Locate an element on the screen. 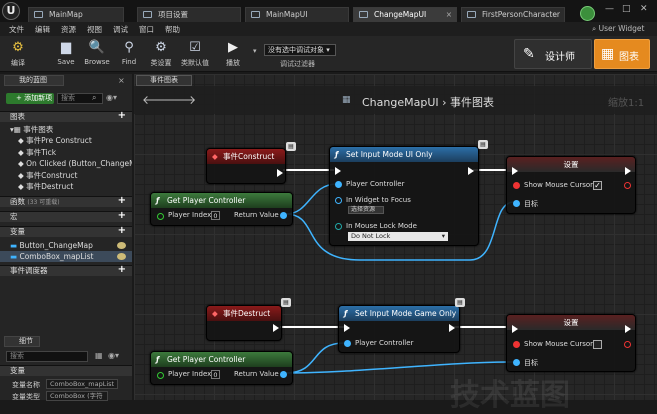 Image resolution: width=657 pixels, height=414 pixels. node-header: ◆ 事件Destruct is located at coordinates (244, 313).